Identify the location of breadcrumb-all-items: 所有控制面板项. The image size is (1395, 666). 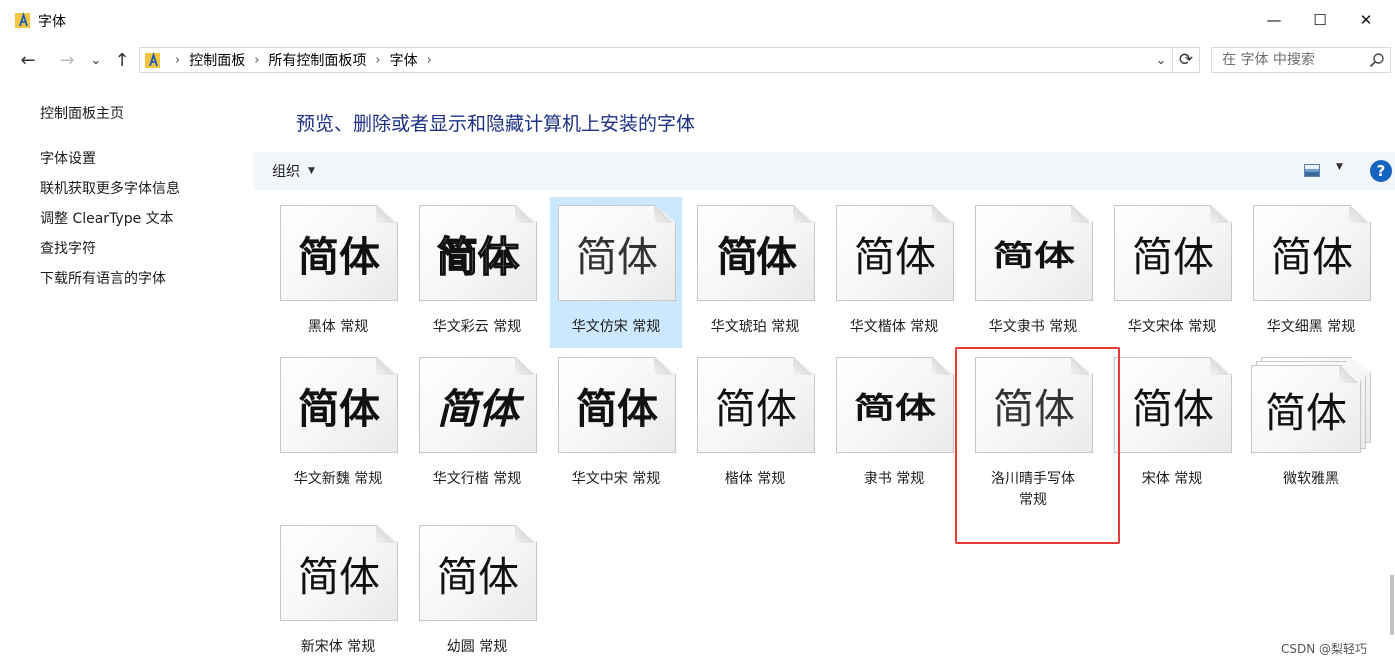
(317, 60).